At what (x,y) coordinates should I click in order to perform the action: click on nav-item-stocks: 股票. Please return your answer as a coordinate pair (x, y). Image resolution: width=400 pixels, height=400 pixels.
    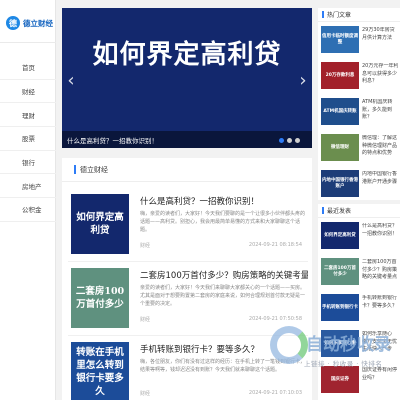
    Looking at the image, I should click on (28, 139).